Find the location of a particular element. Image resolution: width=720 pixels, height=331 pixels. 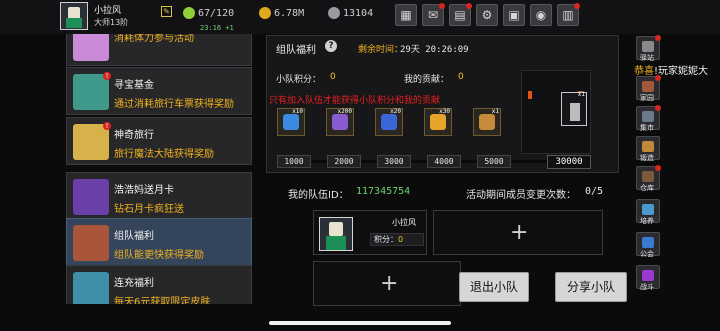

forge-icon is located at coordinates (648, 146).